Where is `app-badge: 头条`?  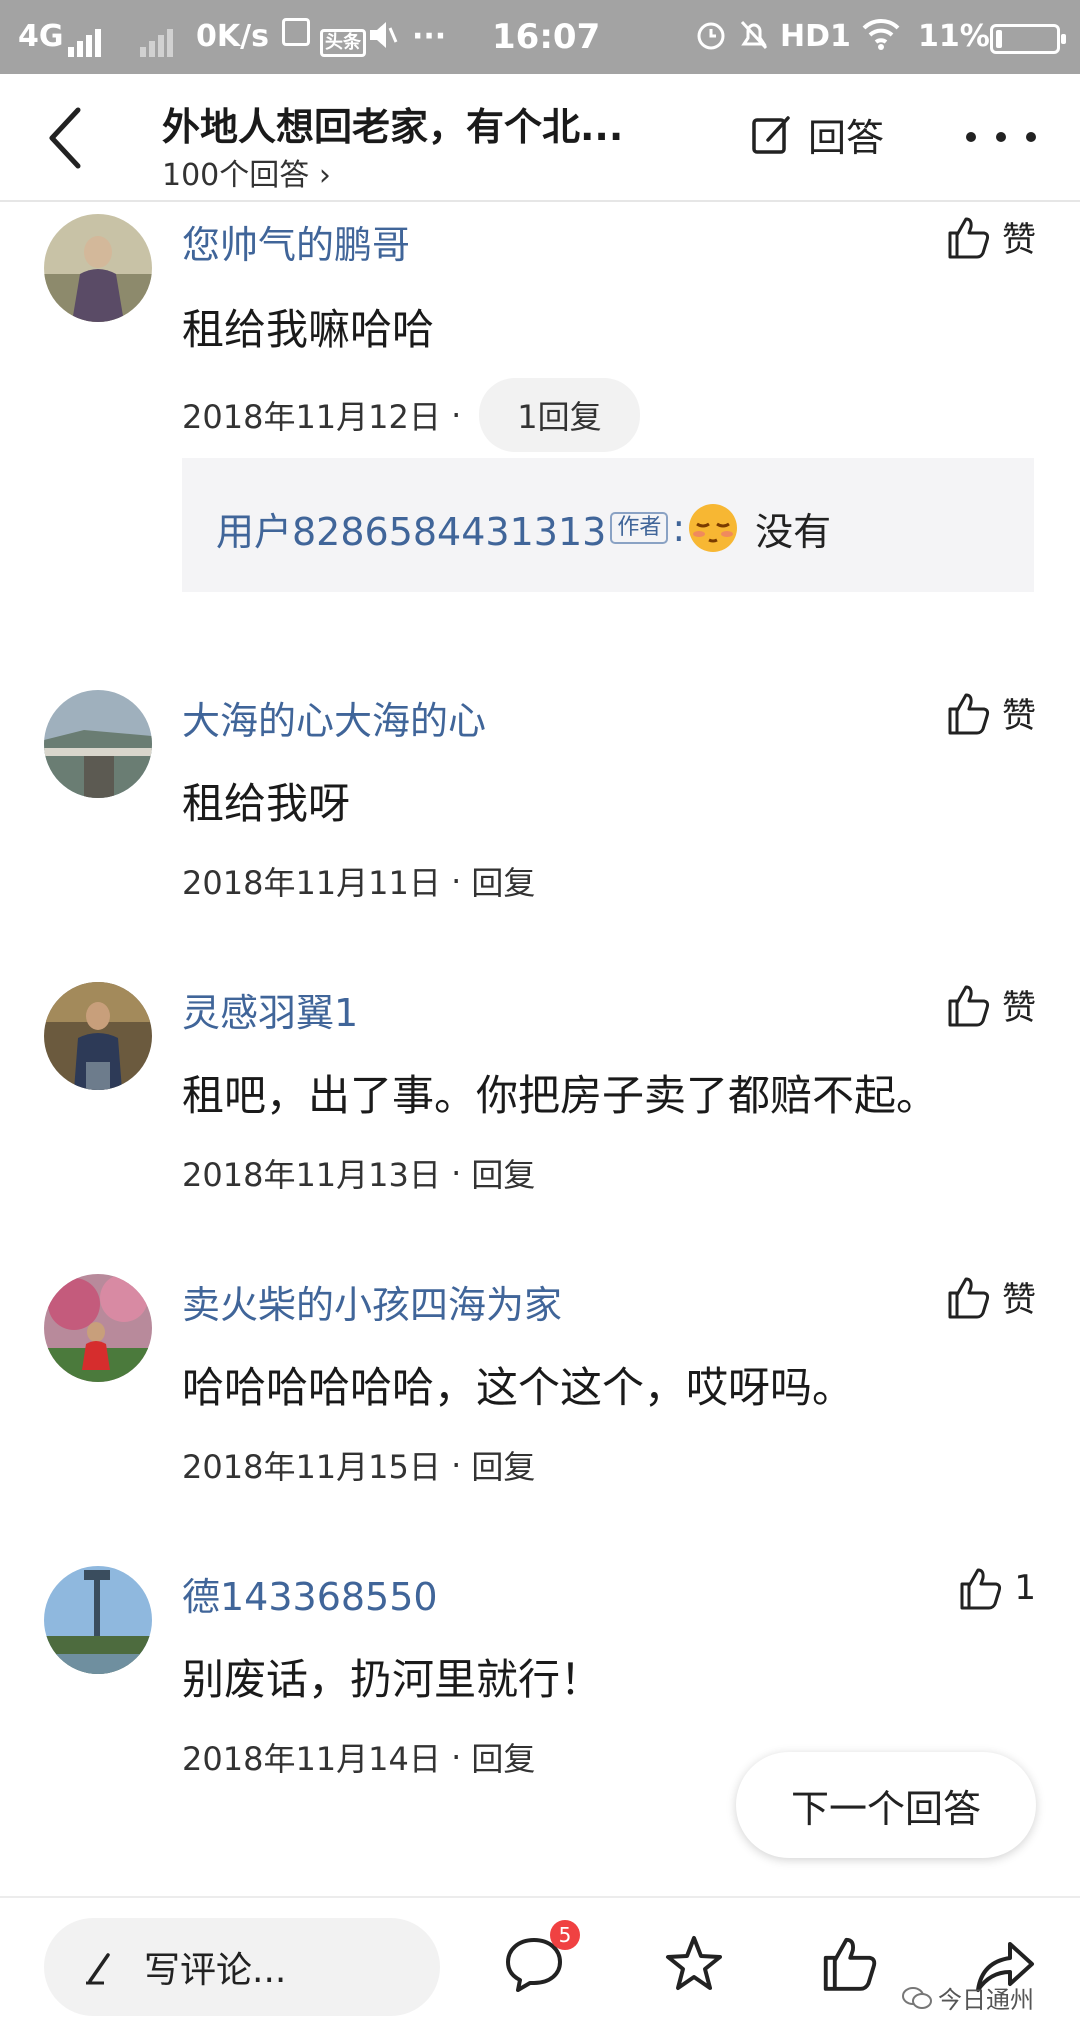
app-badge: 头条 is located at coordinates (343, 43).